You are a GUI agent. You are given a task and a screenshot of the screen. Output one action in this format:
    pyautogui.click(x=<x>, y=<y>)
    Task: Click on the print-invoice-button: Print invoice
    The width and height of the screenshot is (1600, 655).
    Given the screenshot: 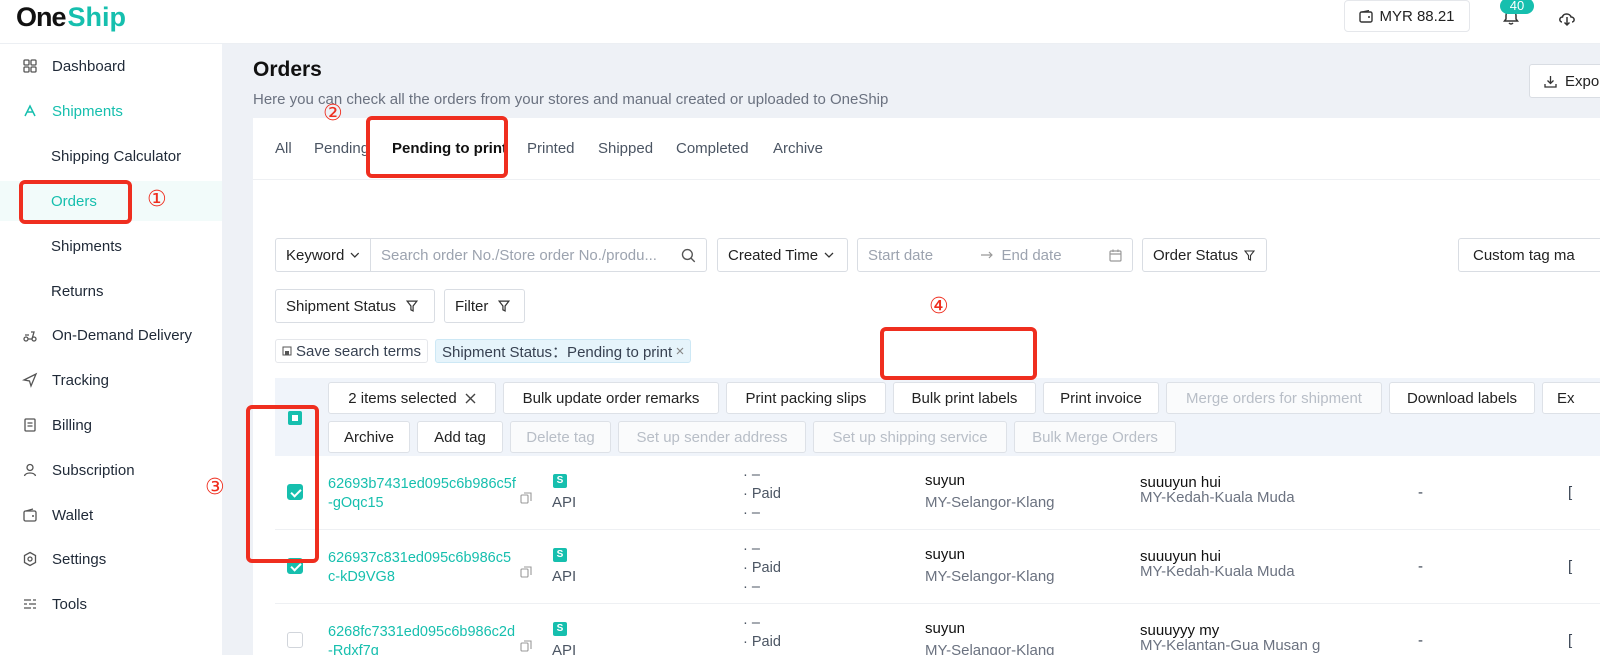 What is the action you would take?
    pyautogui.click(x=1101, y=398)
    